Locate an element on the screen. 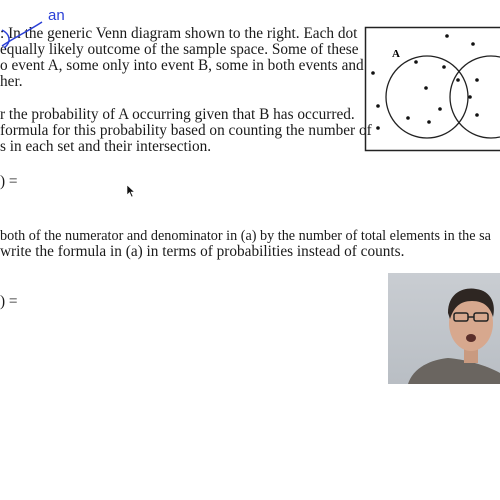 The width and height of the screenshot is (500, 500). label-a: A is located at coordinates (396, 54).